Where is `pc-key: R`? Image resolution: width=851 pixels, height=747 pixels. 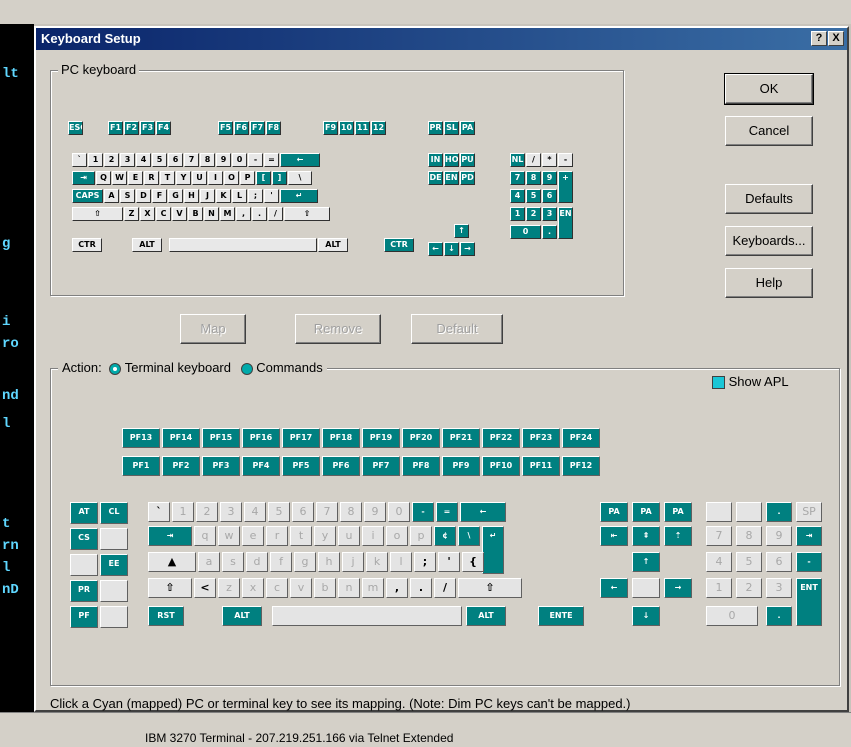
pc-key: R is located at coordinates (151, 178).